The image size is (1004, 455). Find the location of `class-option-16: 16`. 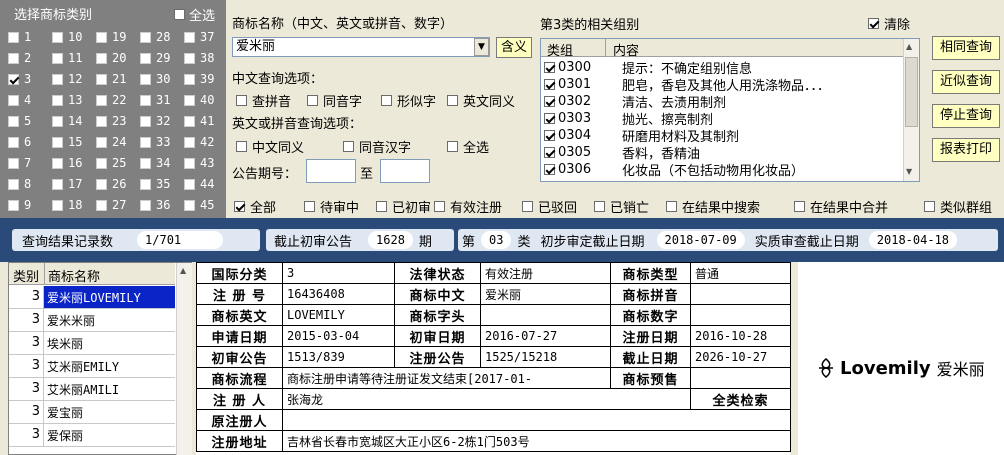

class-option-16: 16 is located at coordinates (67, 163).